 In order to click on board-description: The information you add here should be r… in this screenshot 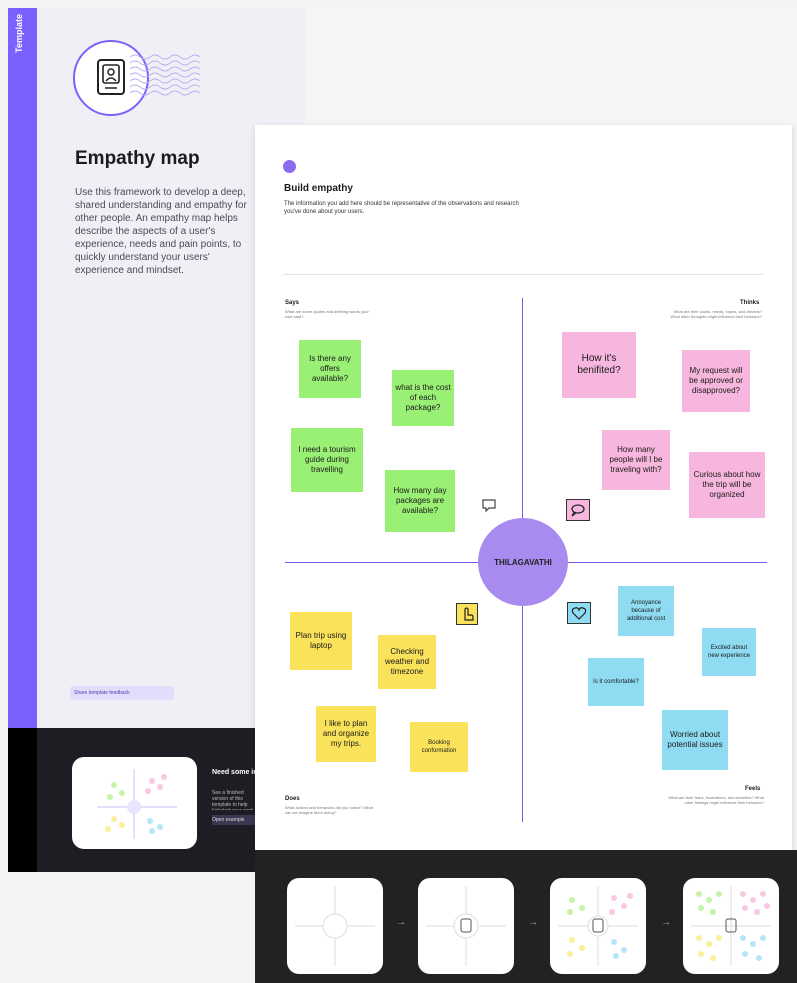, I will do `click(401, 208)`.